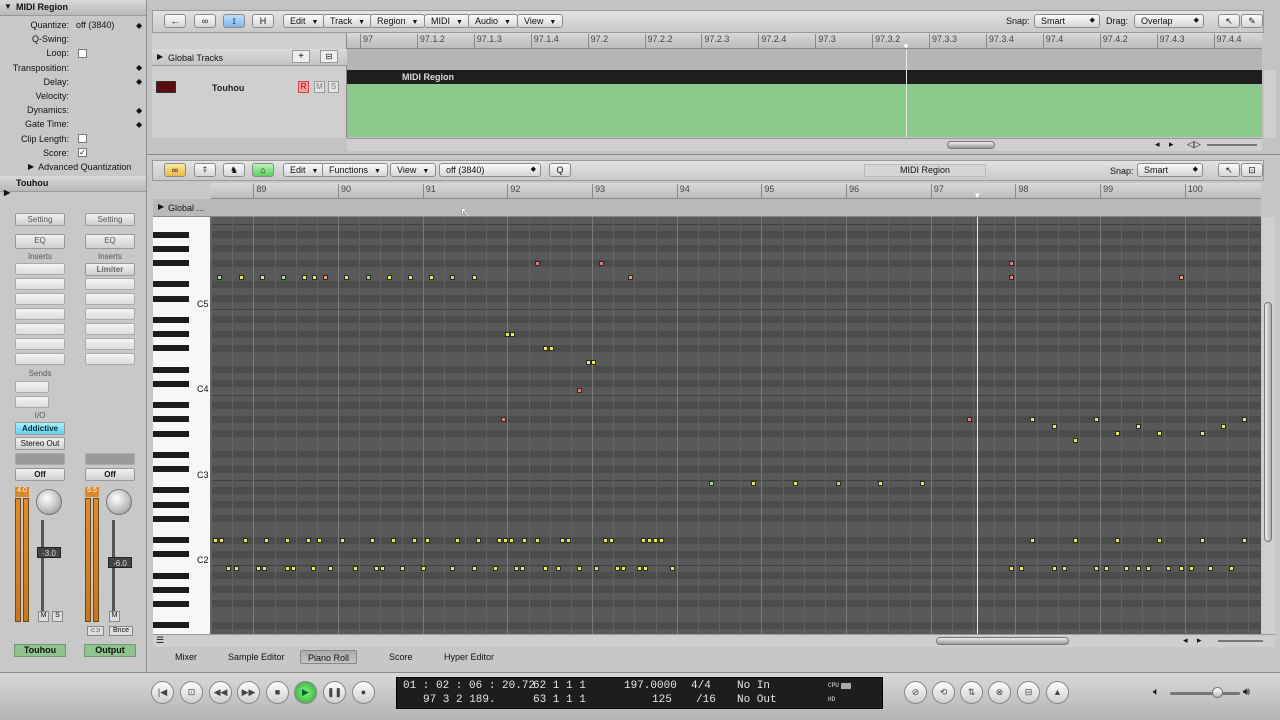 The width and height of the screenshot is (1280, 720). I want to click on pr-functions-menu: Functions ▼, so click(355, 170).